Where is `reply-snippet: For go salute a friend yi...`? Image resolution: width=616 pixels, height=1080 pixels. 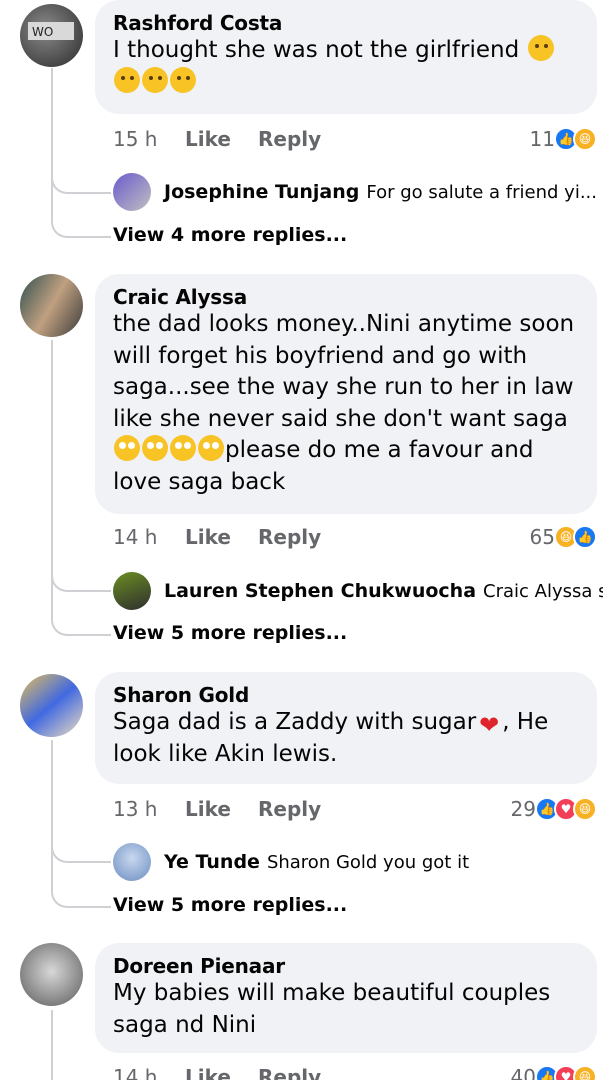 reply-snippet: For go salute a friend yi... is located at coordinates (481, 192).